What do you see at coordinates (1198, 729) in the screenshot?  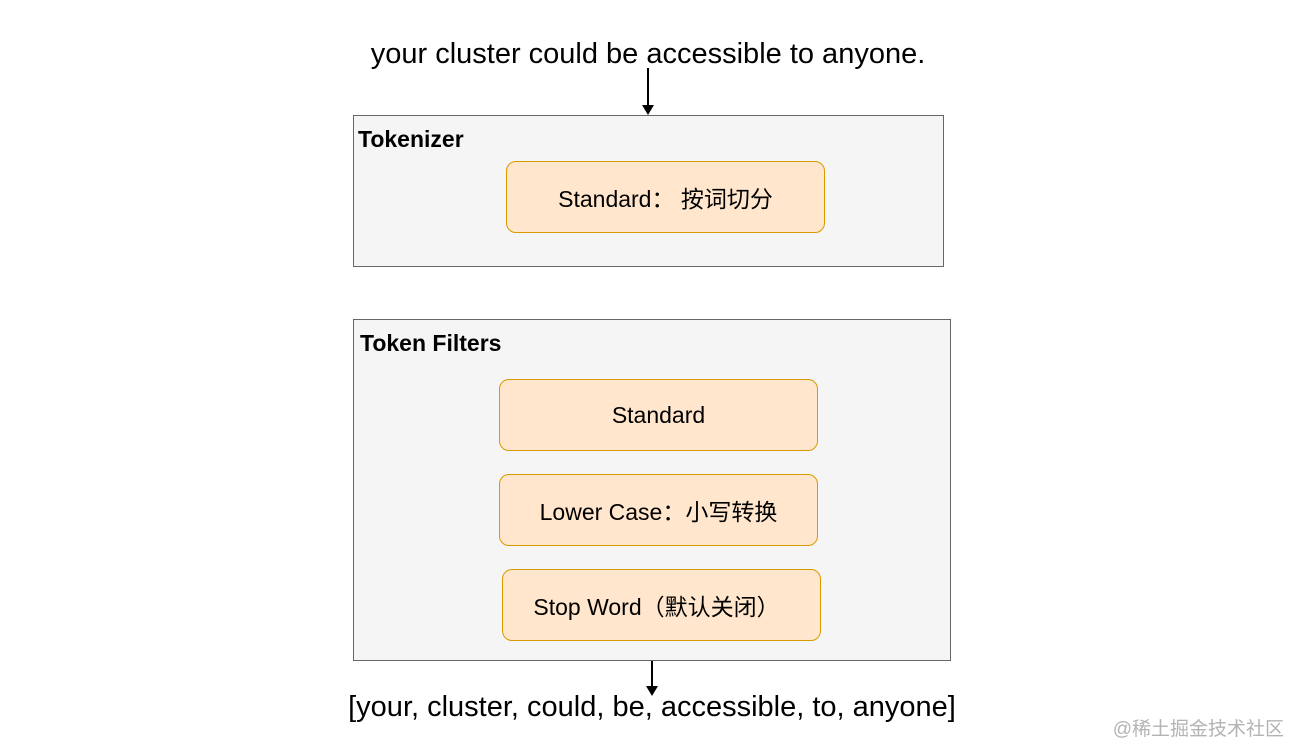 I see `watermark: @稀土掘金技术社区` at bounding box center [1198, 729].